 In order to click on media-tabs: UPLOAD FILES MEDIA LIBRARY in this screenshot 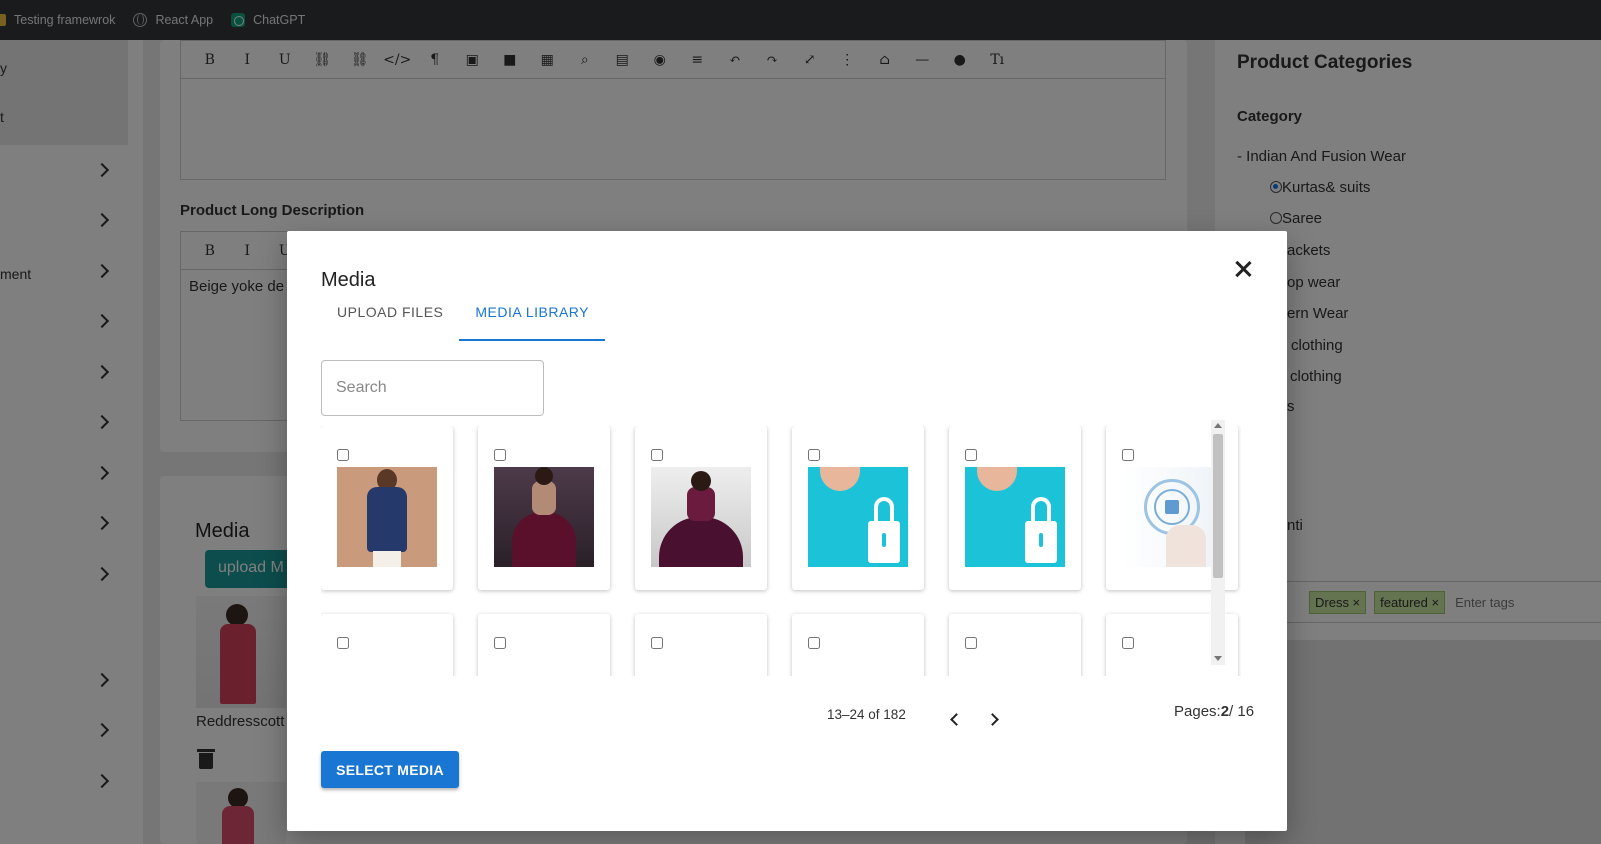, I will do `click(463, 321)`.